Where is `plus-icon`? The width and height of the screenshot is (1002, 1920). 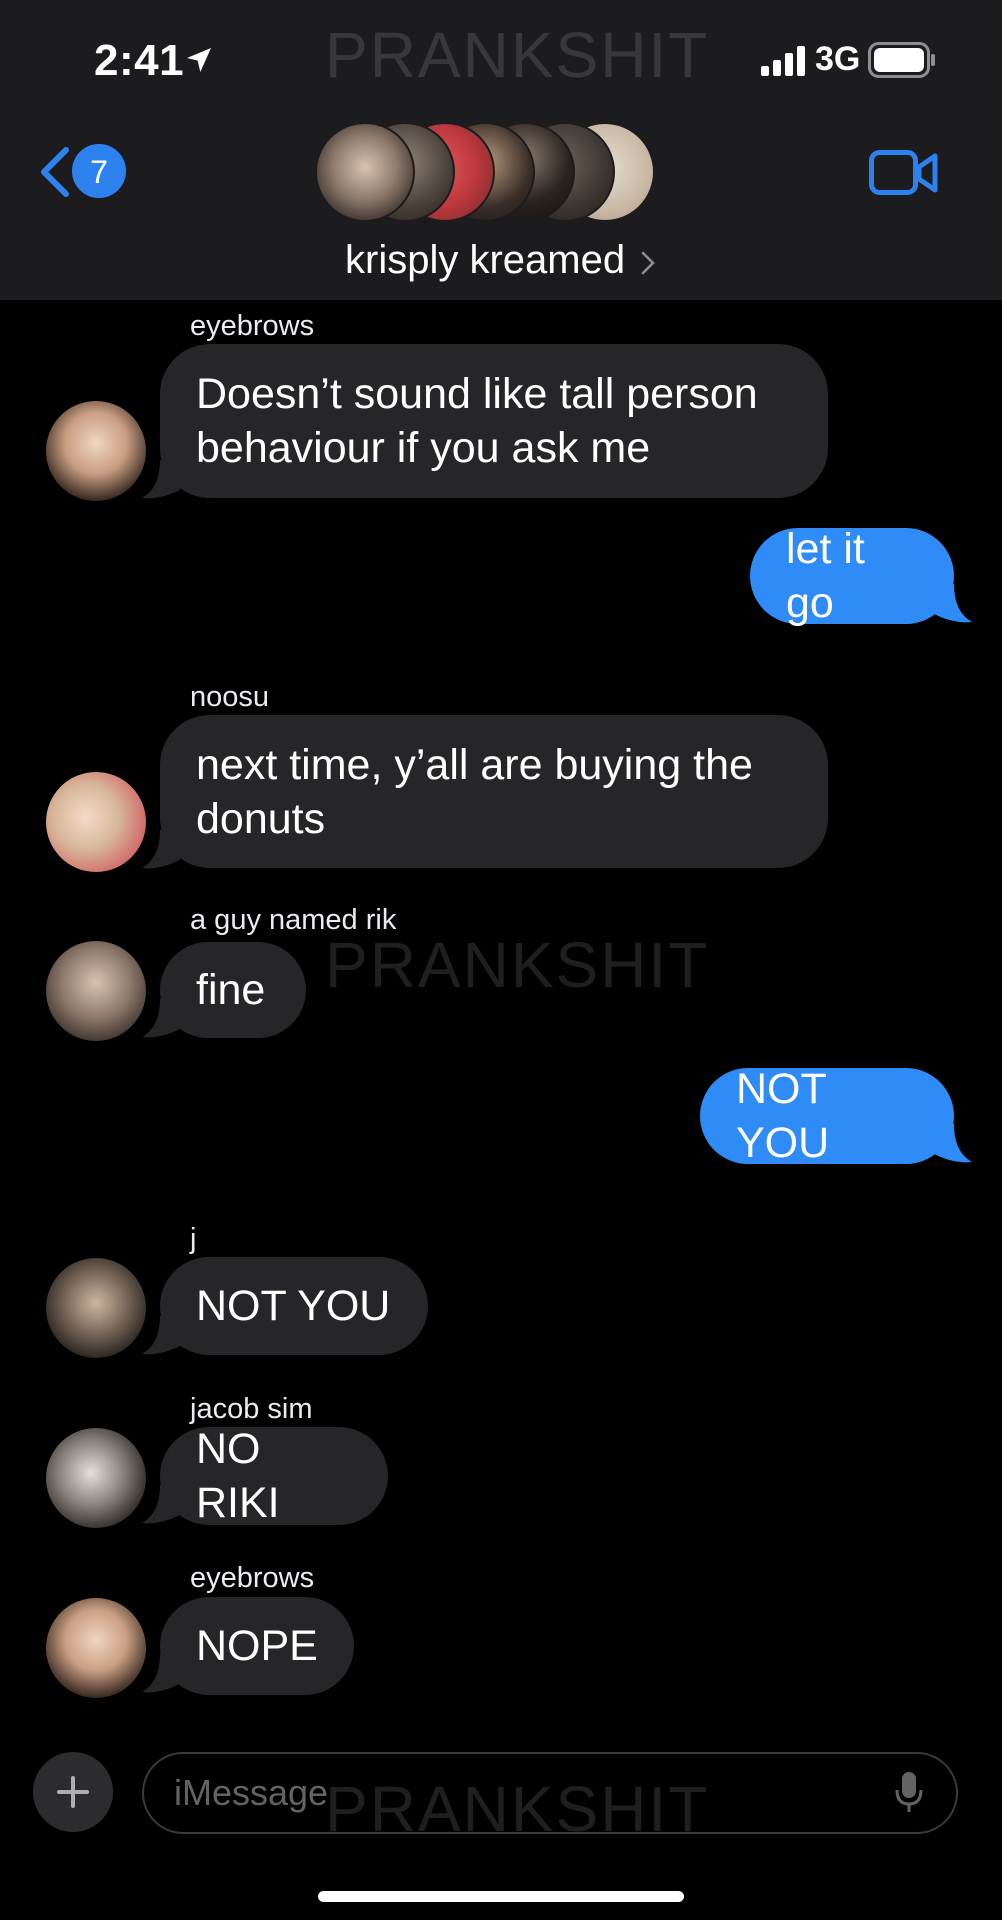
plus-icon is located at coordinates (73, 1792).